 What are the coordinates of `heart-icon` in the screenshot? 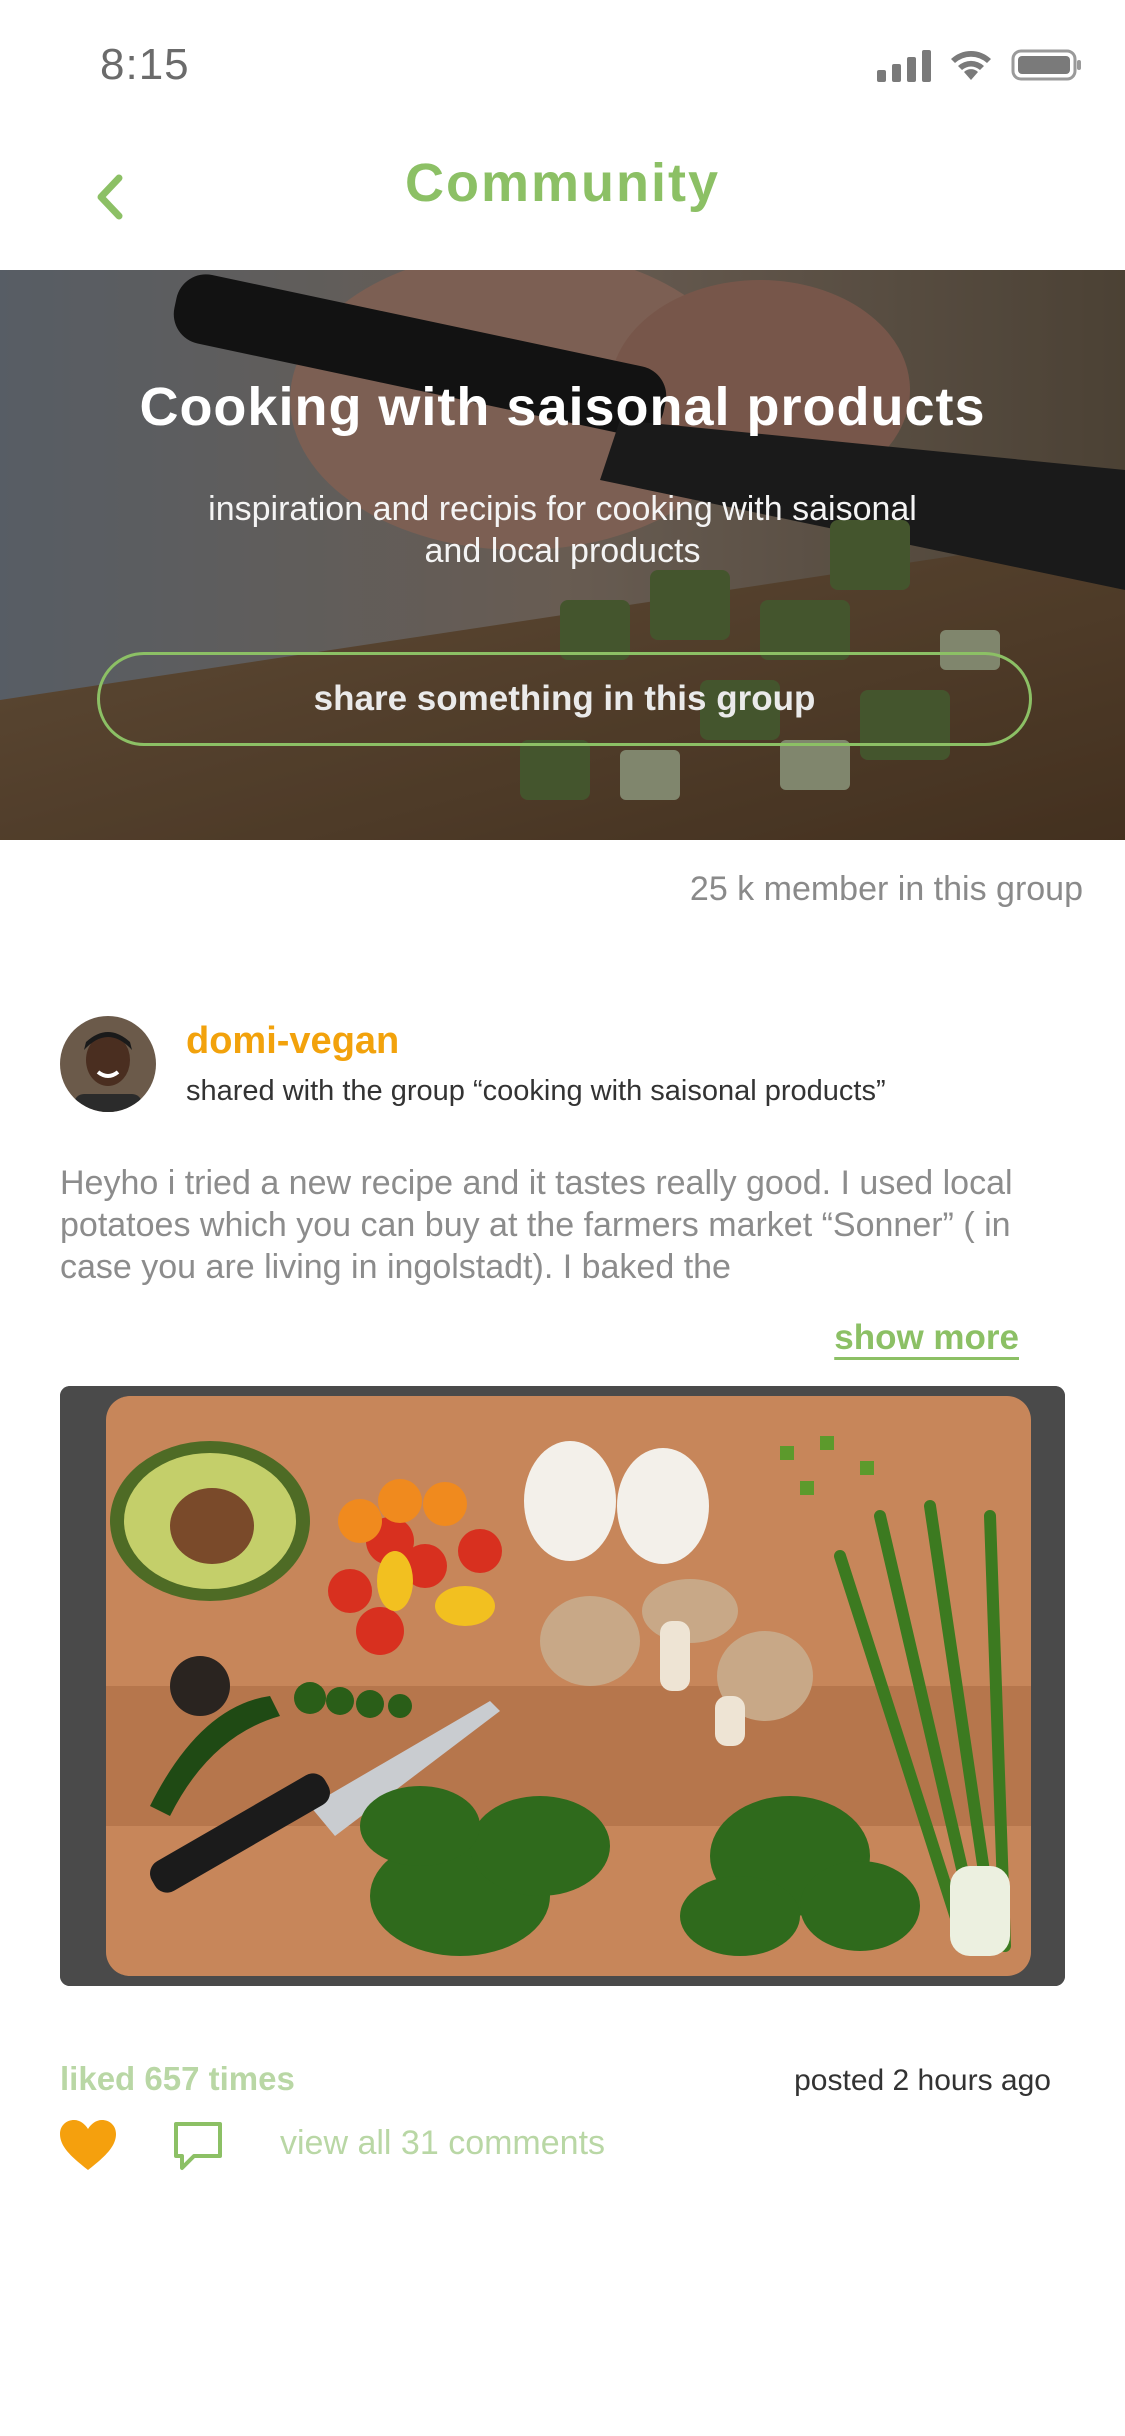 It's located at (88, 2145).